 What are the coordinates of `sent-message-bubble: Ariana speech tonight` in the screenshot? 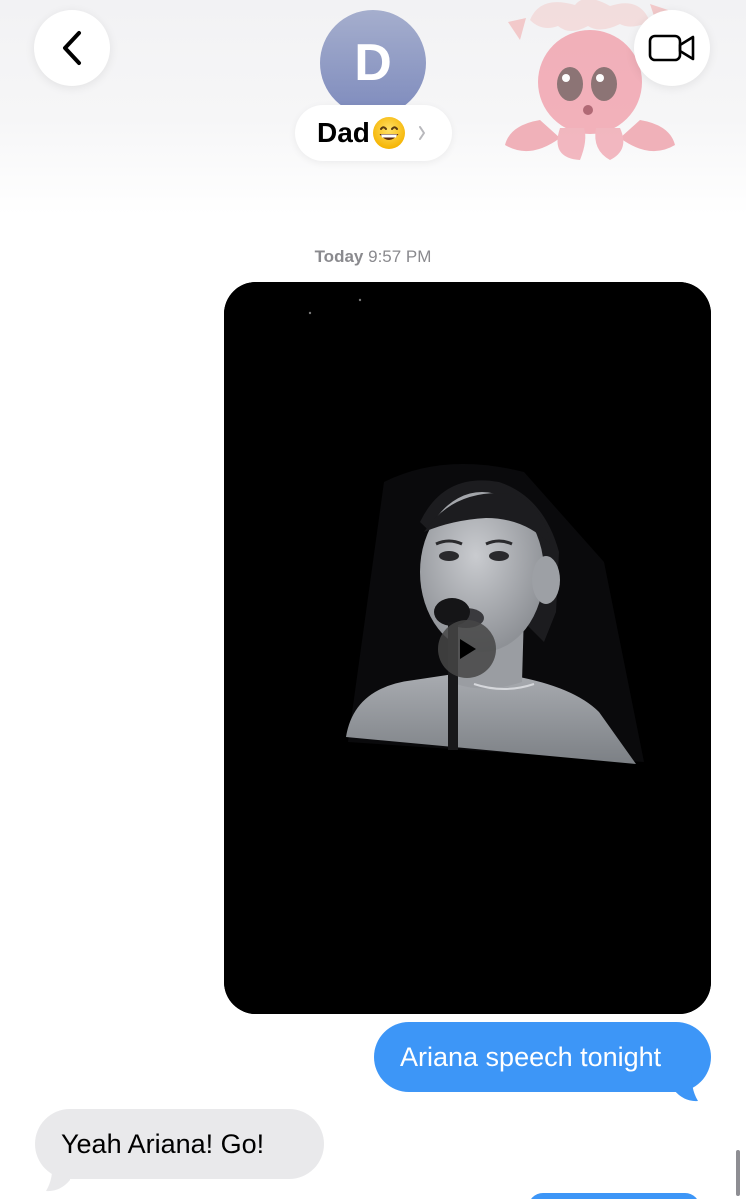 It's located at (542, 1057).